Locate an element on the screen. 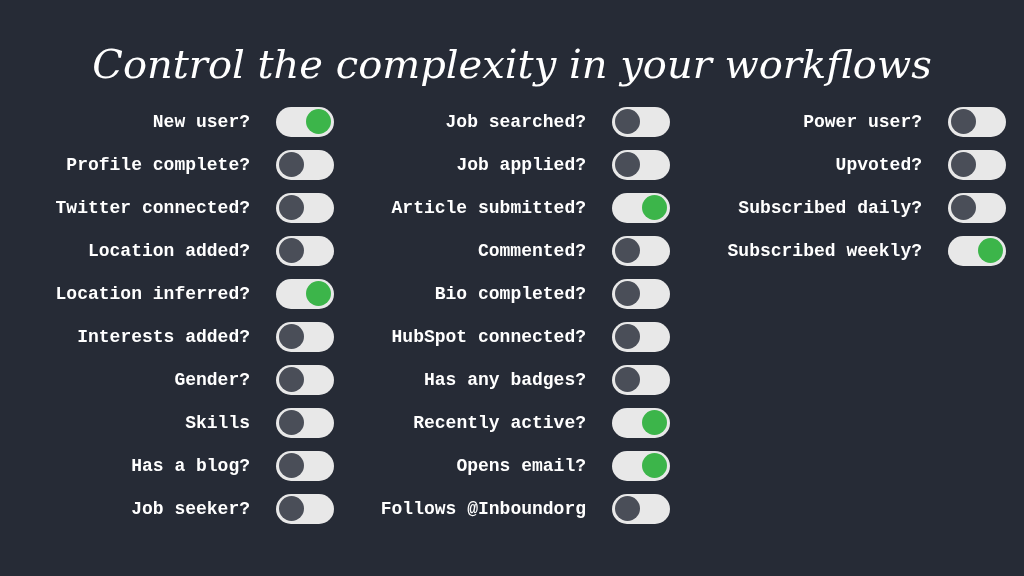  toggle-label: Recently active? is located at coordinates (499, 422).